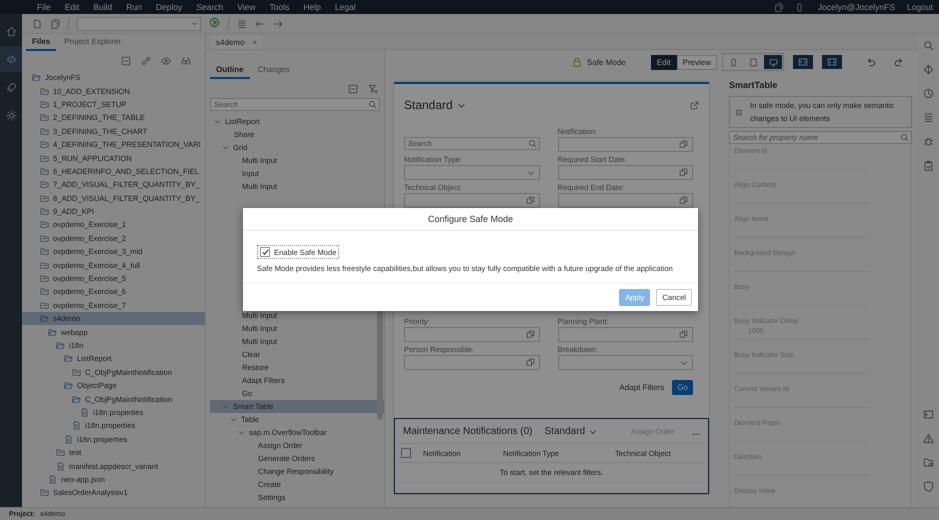  What do you see at coordinates (260, 23) in the screenshot?
I see `back-icon` at bounding box center [260, 23].